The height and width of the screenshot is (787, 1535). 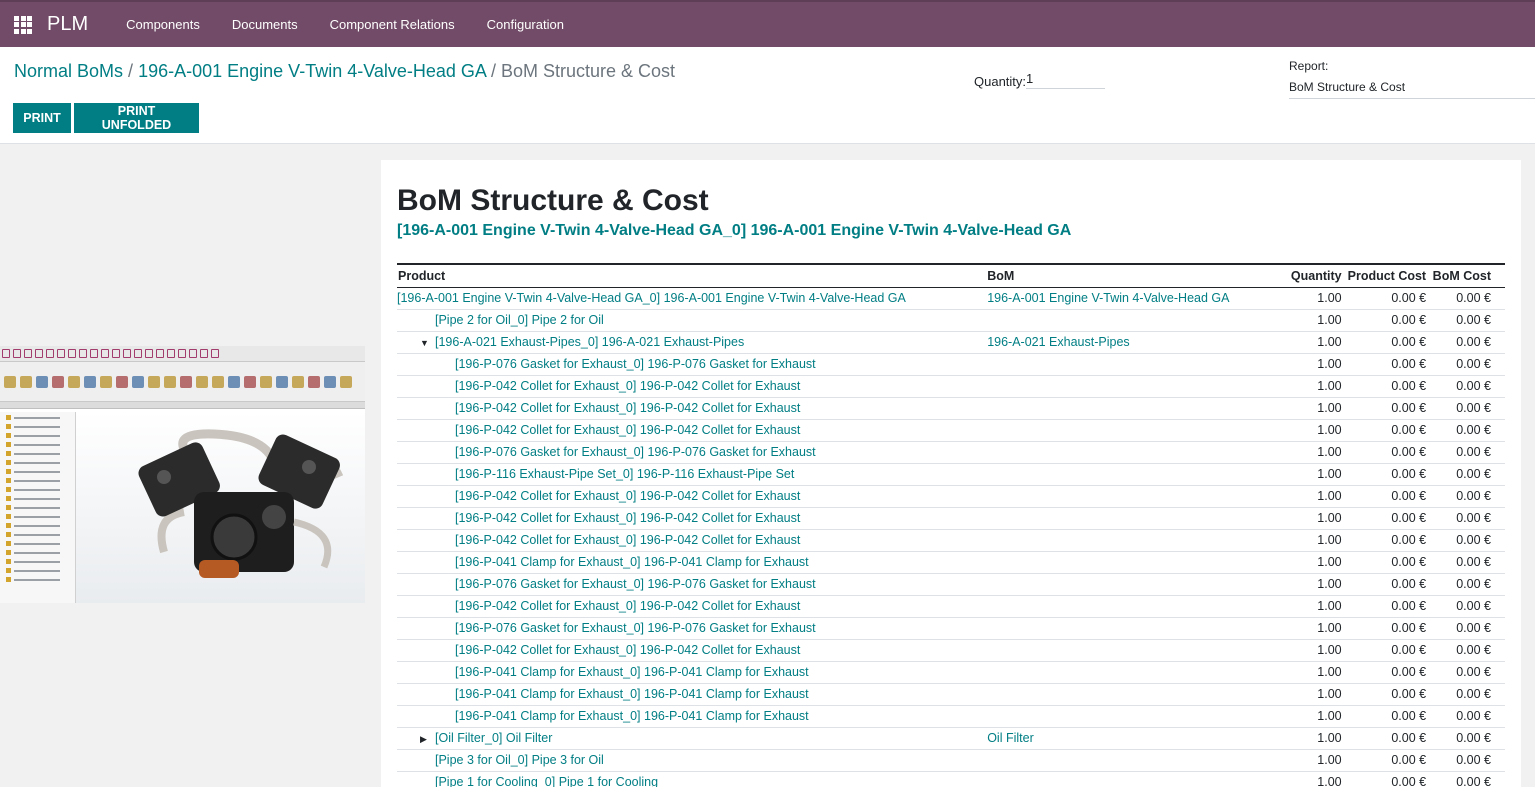 I want to click on print-unfolded-button: PRINT UNFOLDED, so click(x=136, y=118).